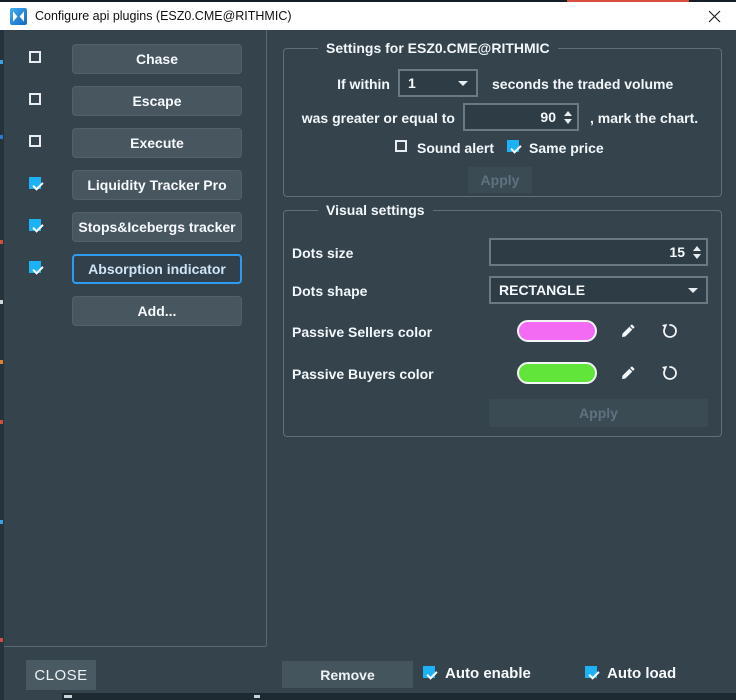 This screenshot has height=700, width=736. I want to click on plugin-row: Chase, so click(133, 59).